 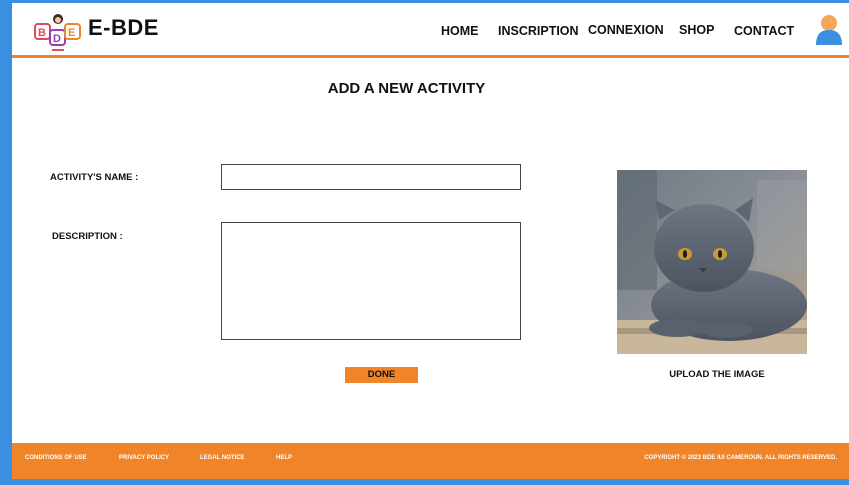 What do you see at coordinates (696, 30) in the screenshot?
I see `nav-shop: SHOP` at bounding box center [696, 30].